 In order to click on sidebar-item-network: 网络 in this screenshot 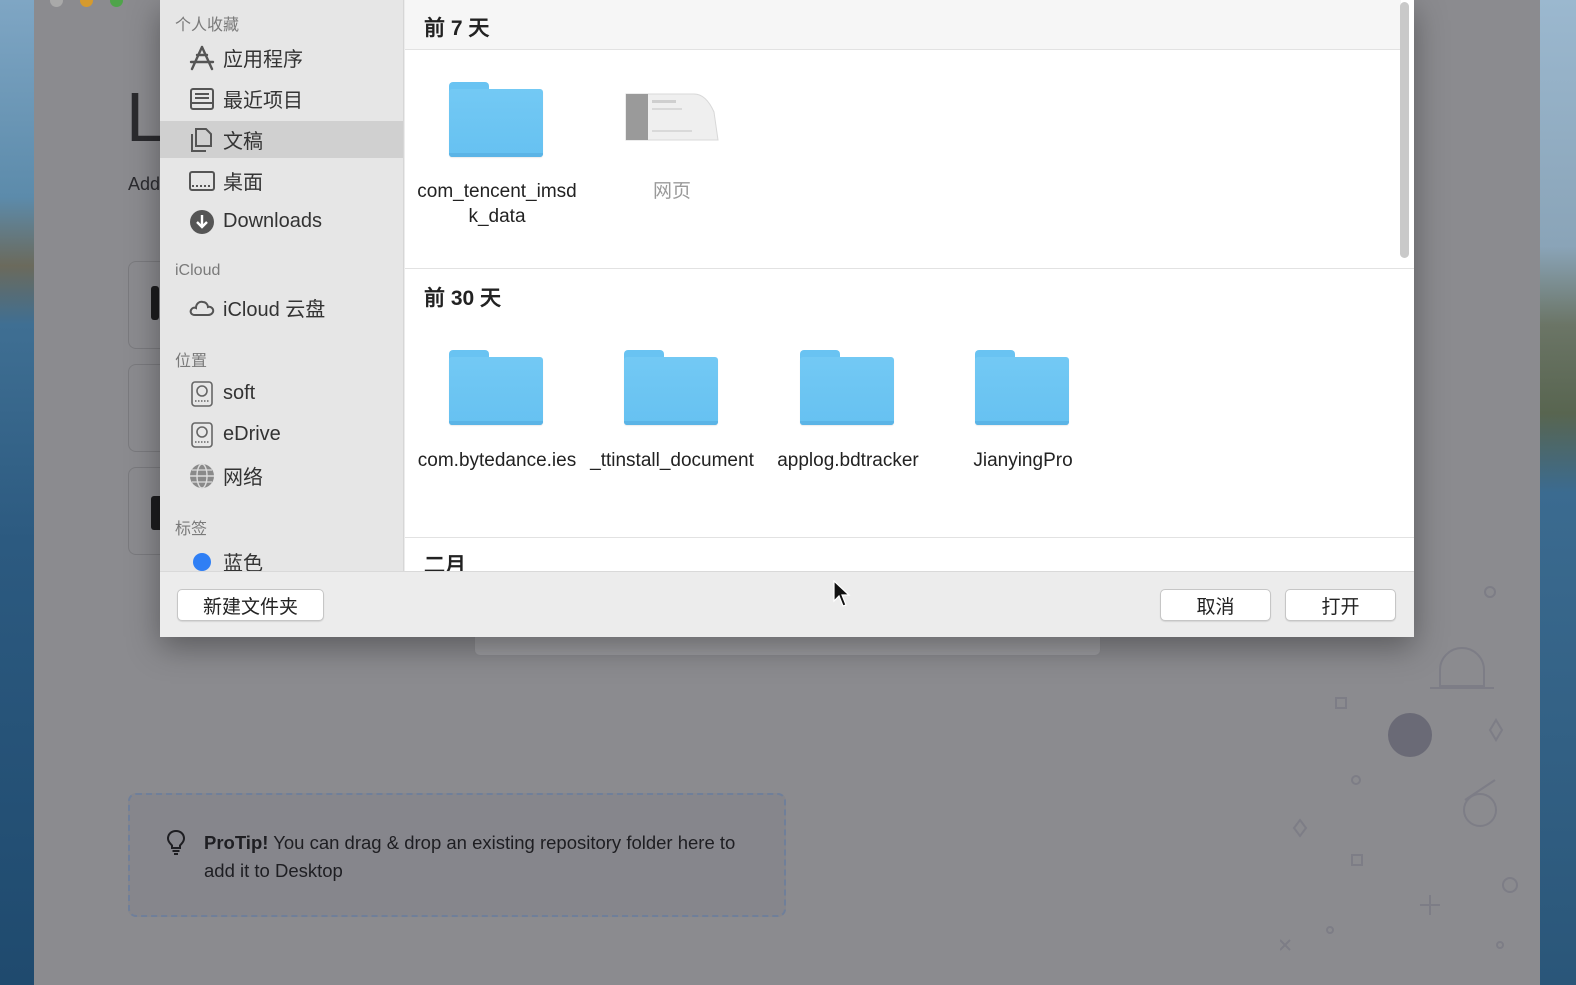, I will do `click(281, 475)`.